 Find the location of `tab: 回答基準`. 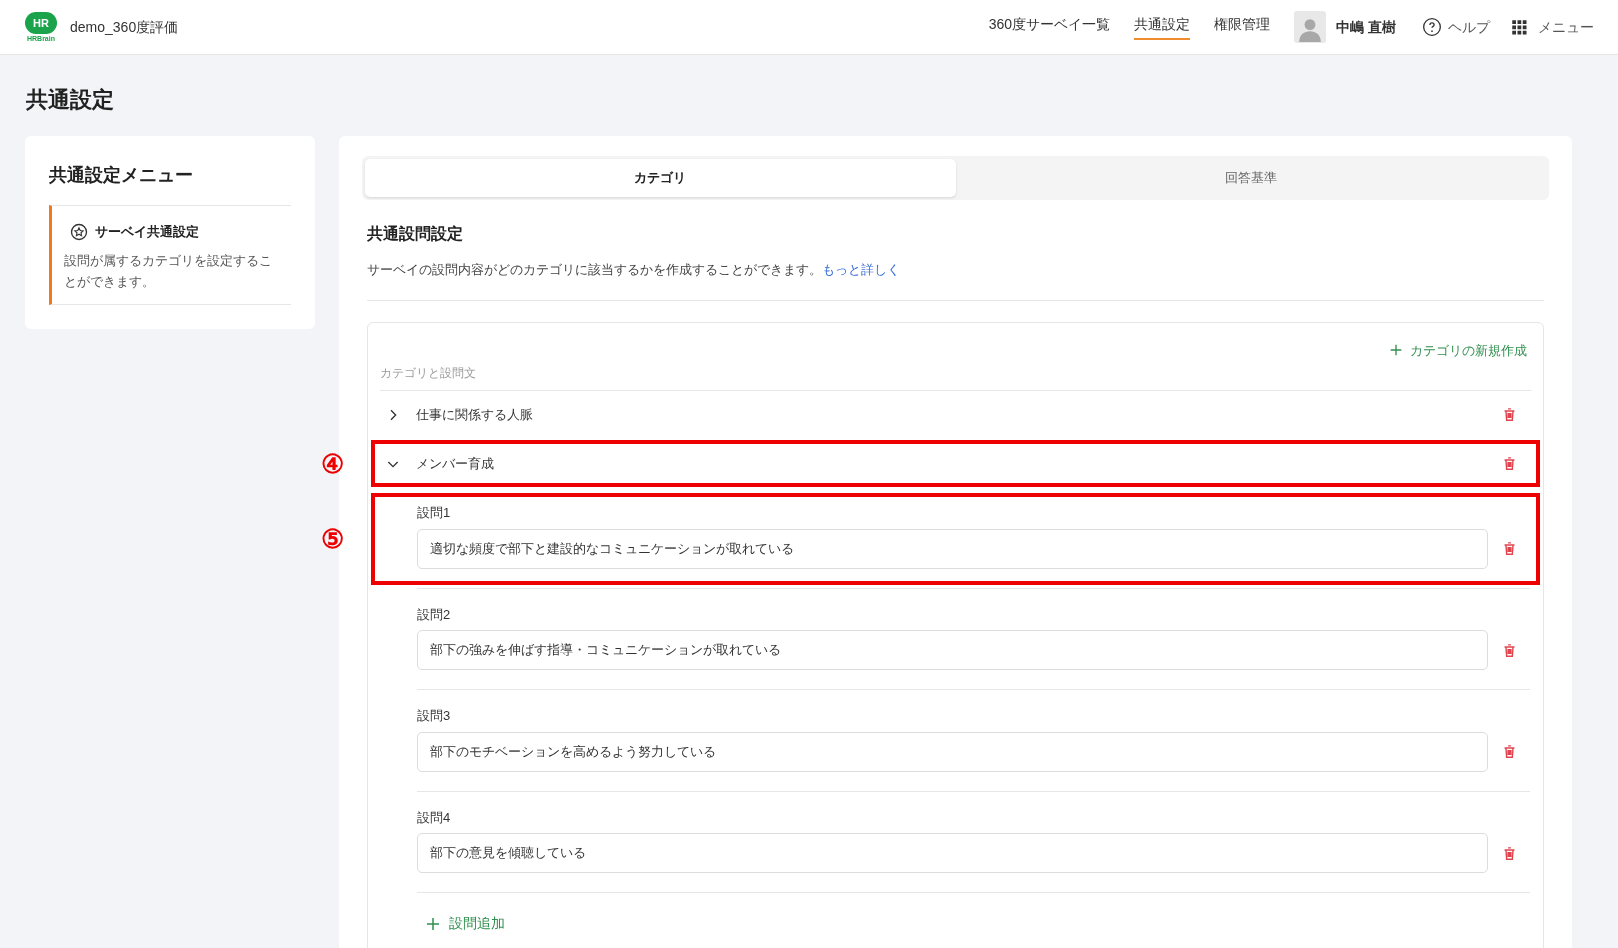

tab: 回答基準 is located at coordinates (1250, 178).